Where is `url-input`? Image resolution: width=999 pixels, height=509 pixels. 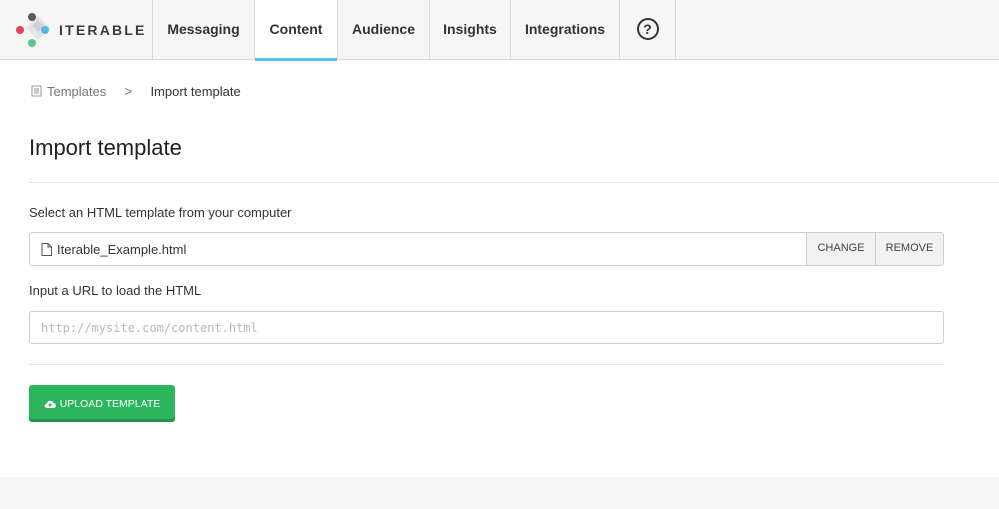 url-input is located at coordinates (486, 327).